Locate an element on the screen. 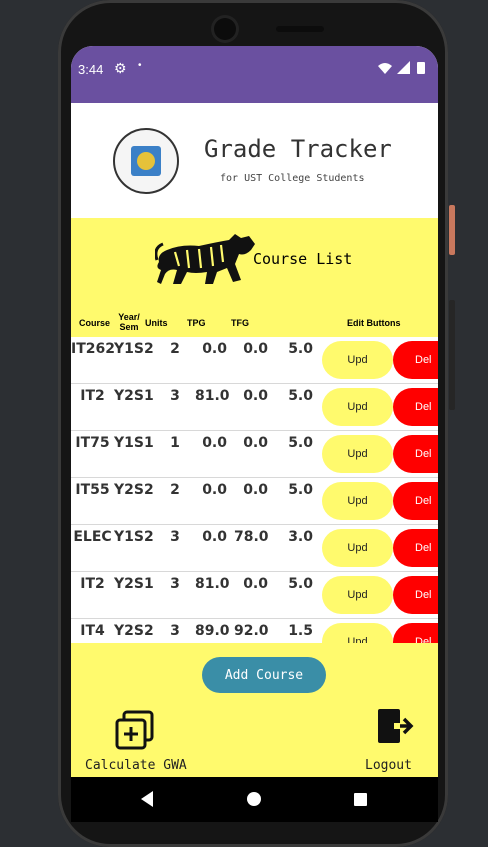  course-row: IT55 Y2S2 2 0.0 0.0 5.0 Upd Del is located at coordinates (254, 501).